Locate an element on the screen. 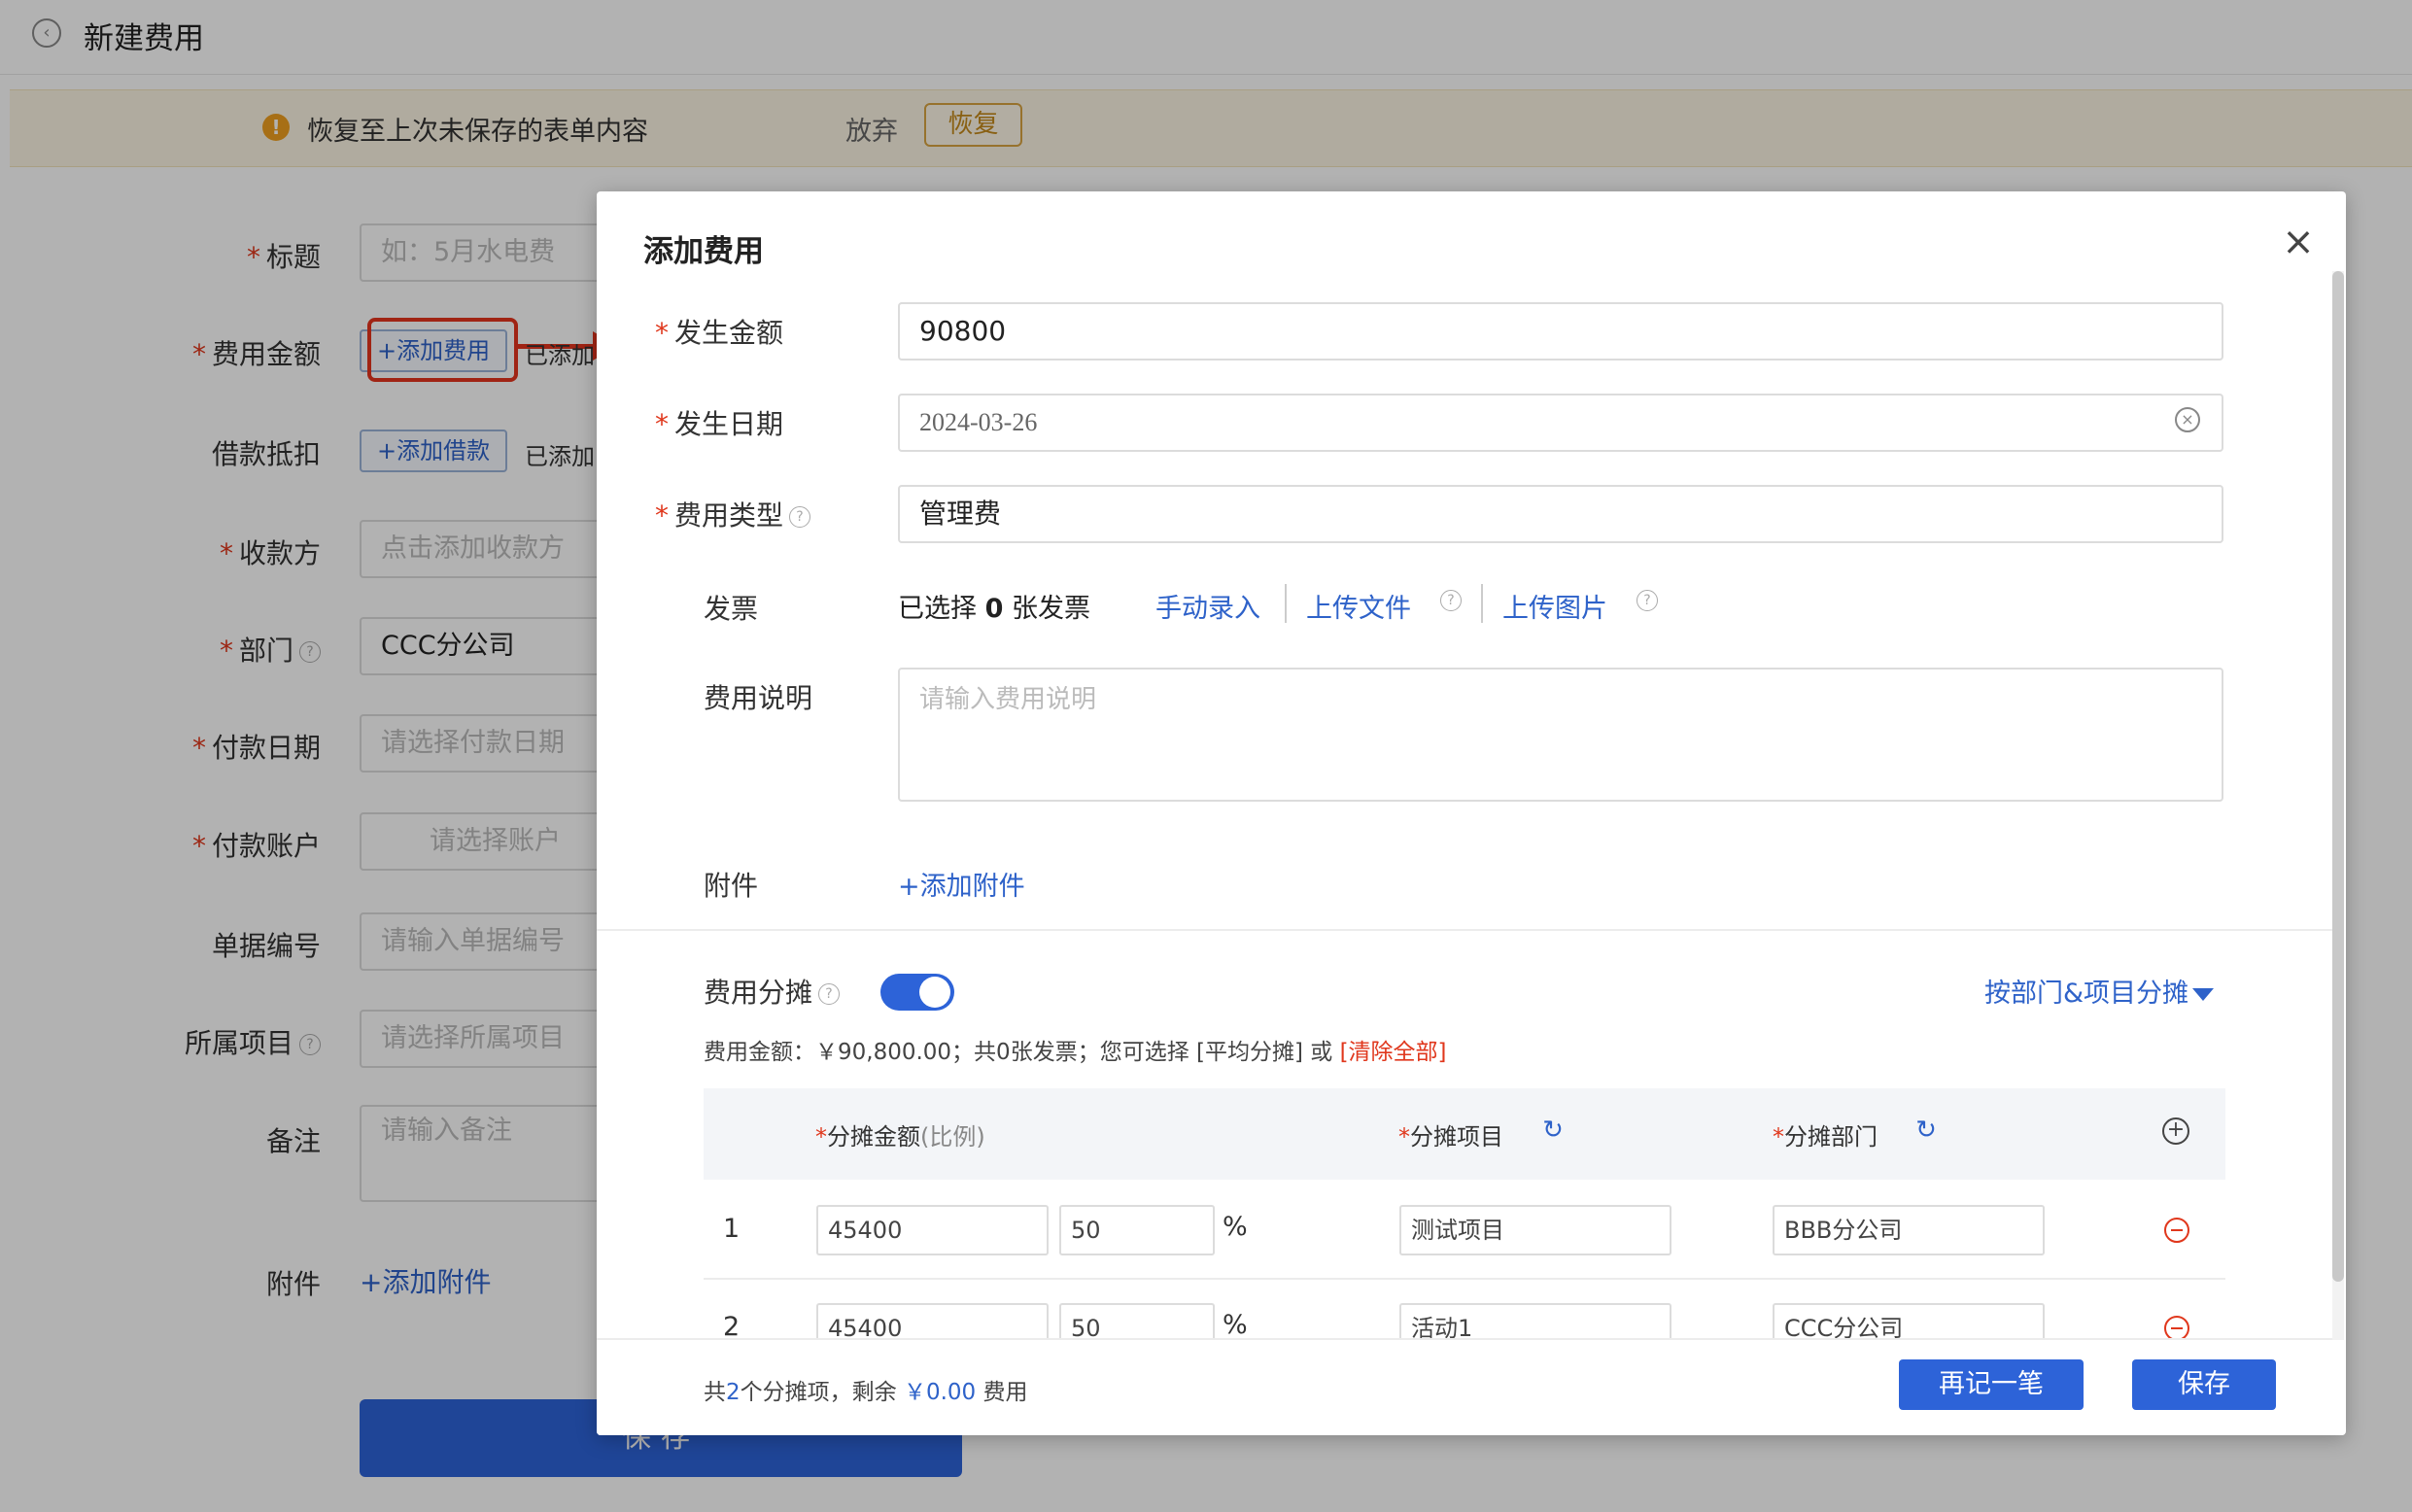 The height and width of the screenshot is (1512, 2412). split-ratio-input: 50 is located at coordinates (1137, 1230).